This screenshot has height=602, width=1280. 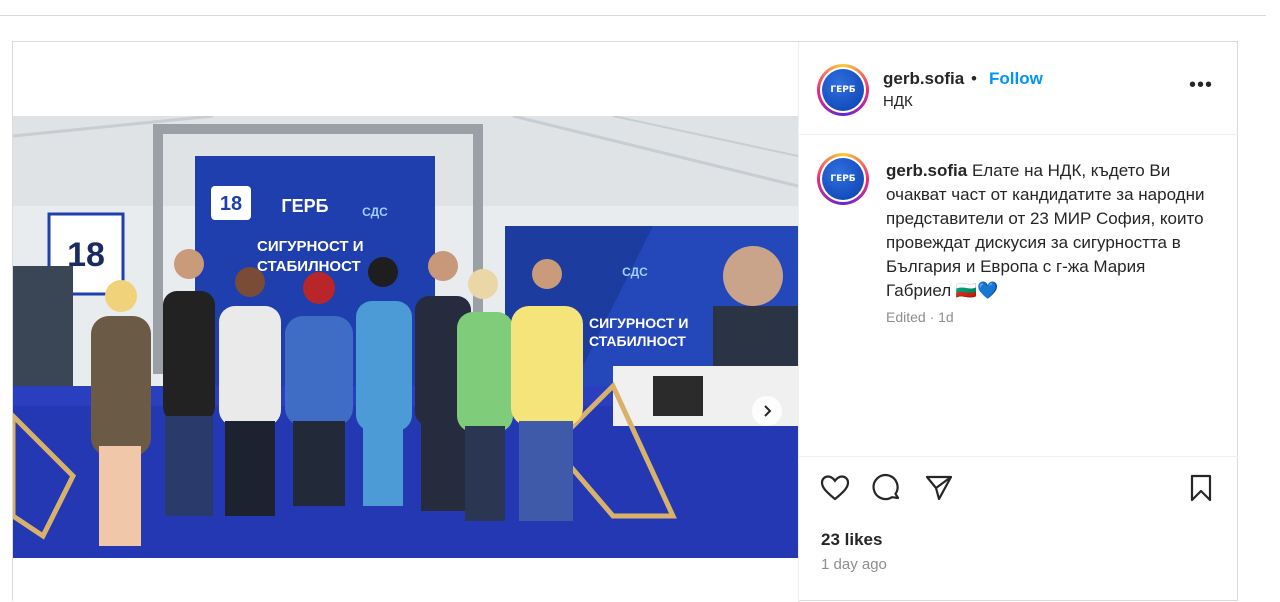 I want to click on bookmark-icon, so click(x=1201, y=488).